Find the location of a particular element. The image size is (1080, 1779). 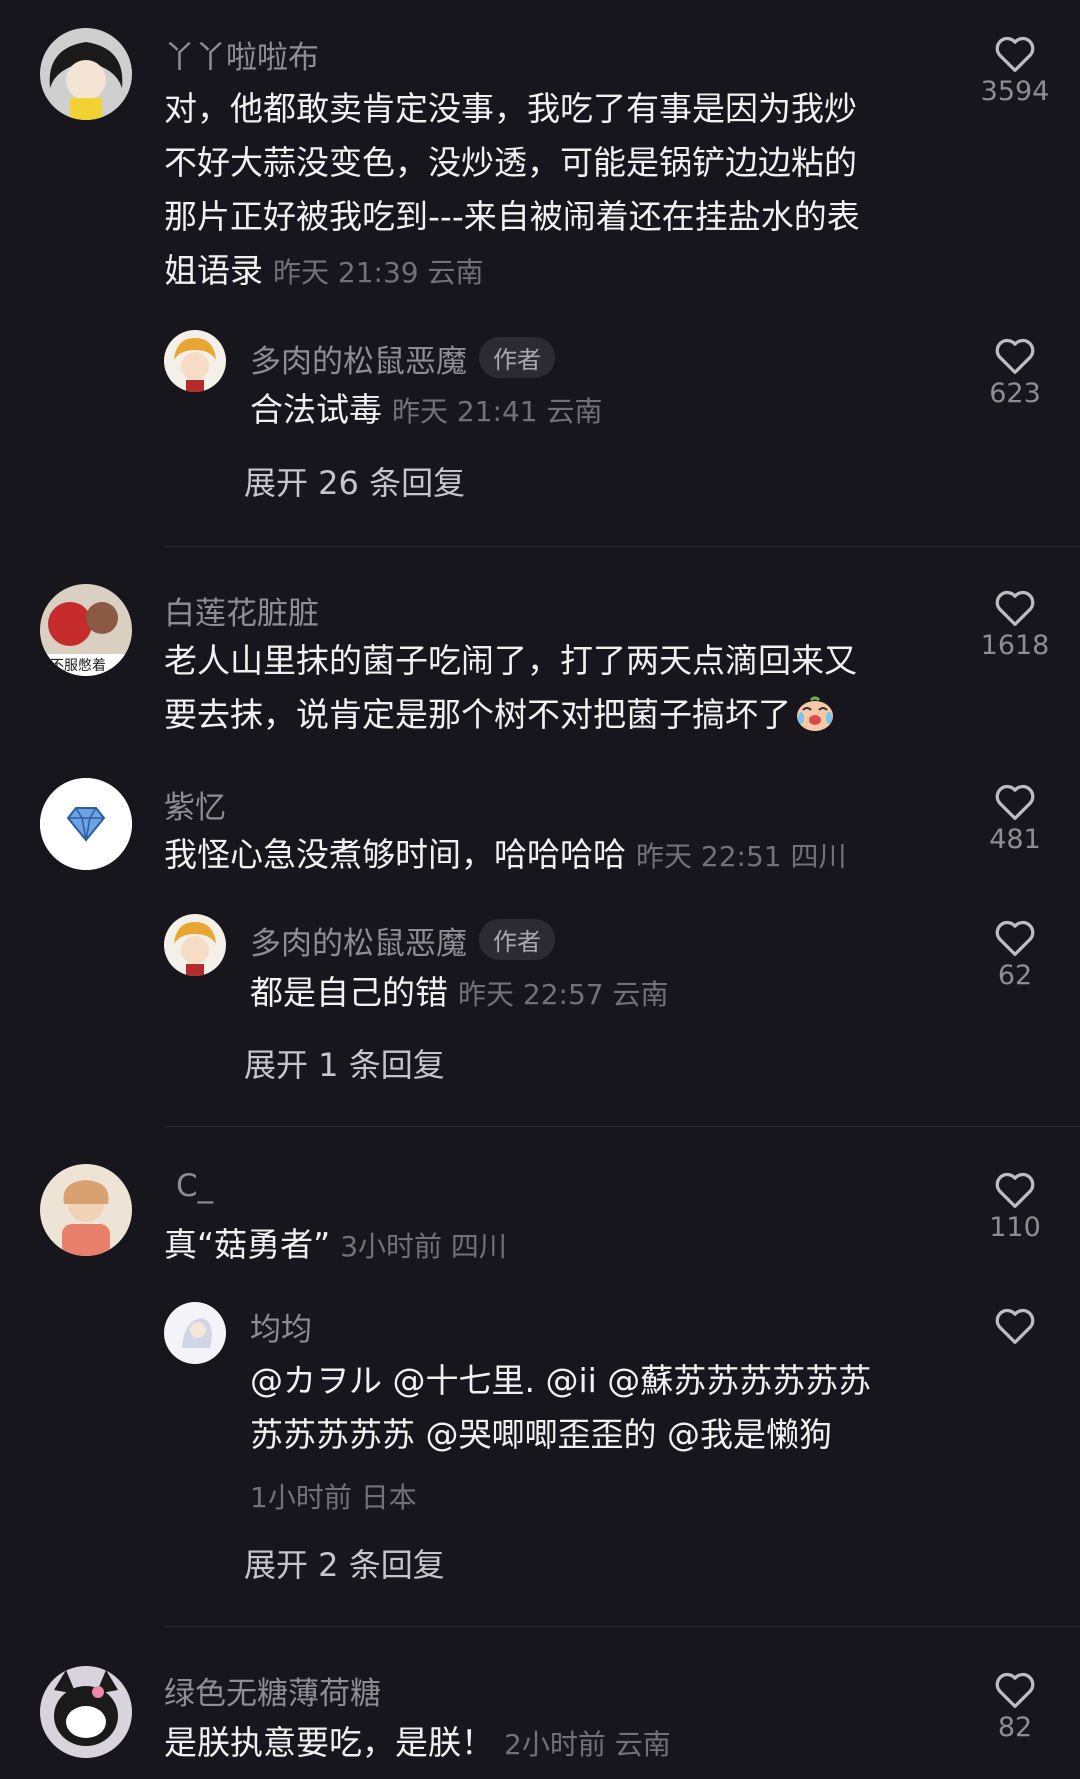

like-button: 1618 is located at coordinates (1015, 624).